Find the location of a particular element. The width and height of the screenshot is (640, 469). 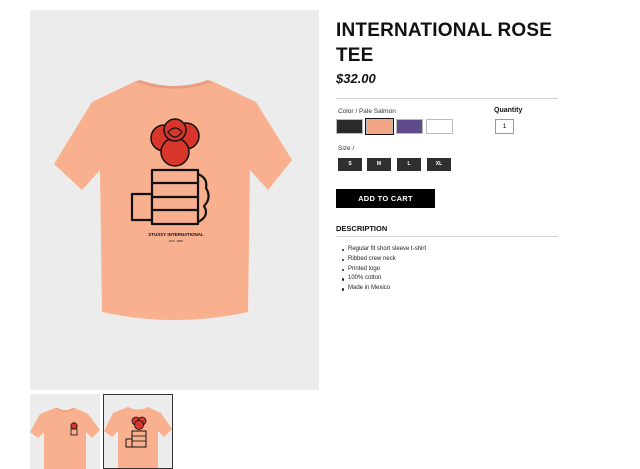

tshirt-front-thumb is located at coordinates (65, 438).